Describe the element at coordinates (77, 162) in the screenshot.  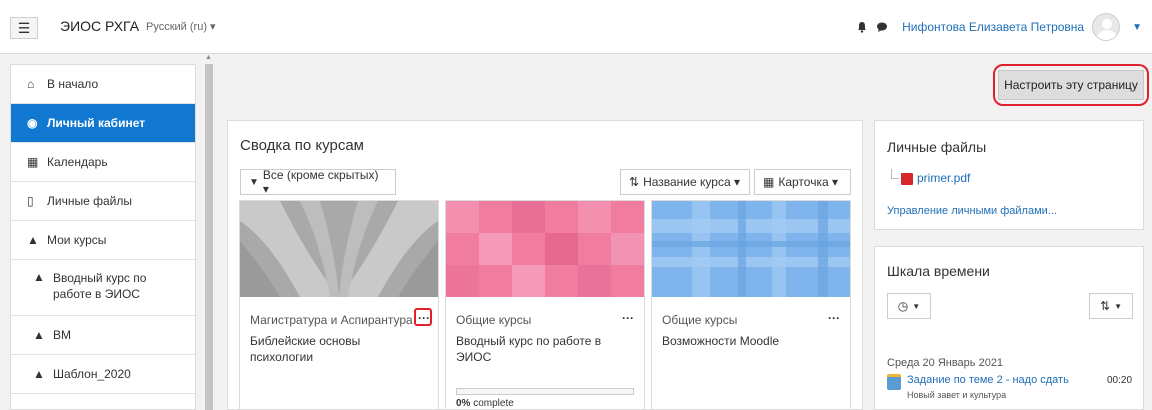
I see `sidebar-item-label: Календарь` at that location.